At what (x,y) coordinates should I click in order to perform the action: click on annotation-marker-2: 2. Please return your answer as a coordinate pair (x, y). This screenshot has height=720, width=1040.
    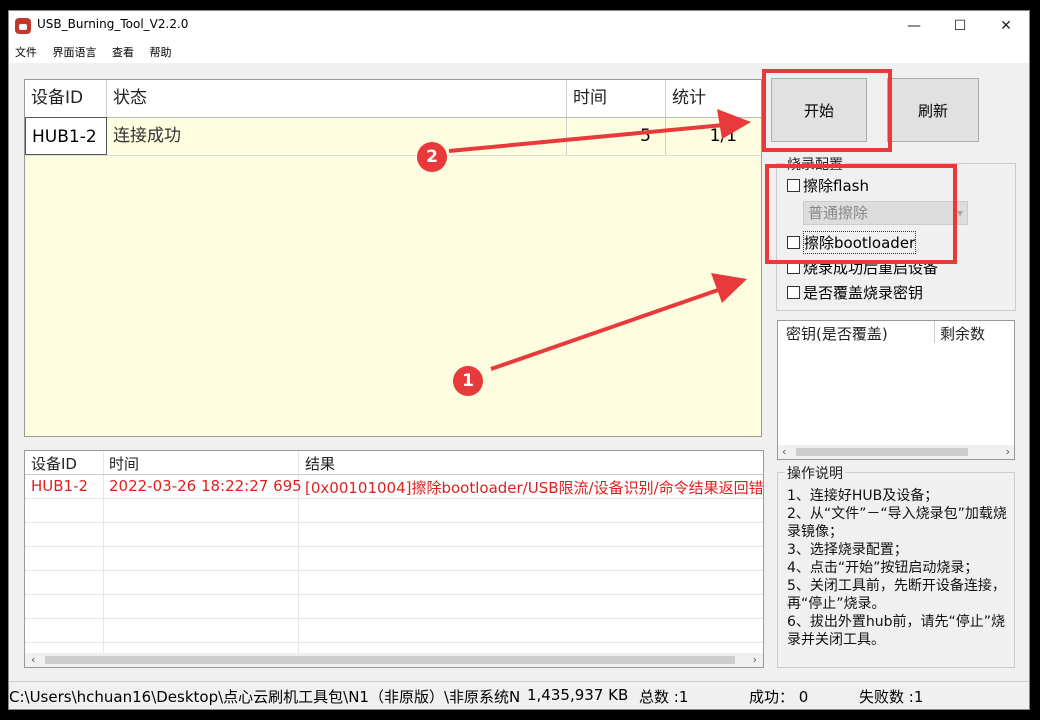
    Looking at the image, I should click on (432, 157).